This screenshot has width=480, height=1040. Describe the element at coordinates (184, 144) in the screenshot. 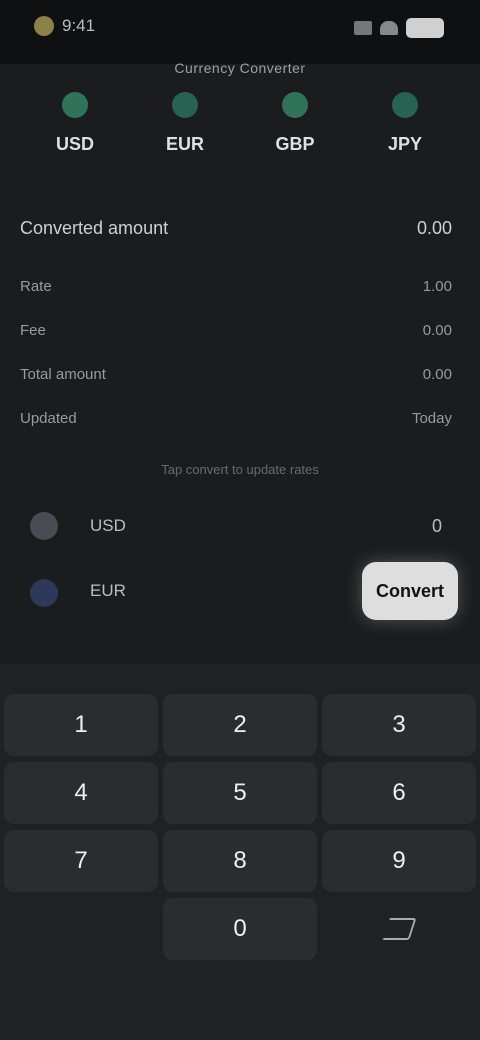

I see `tab-label: EUR` at that location.